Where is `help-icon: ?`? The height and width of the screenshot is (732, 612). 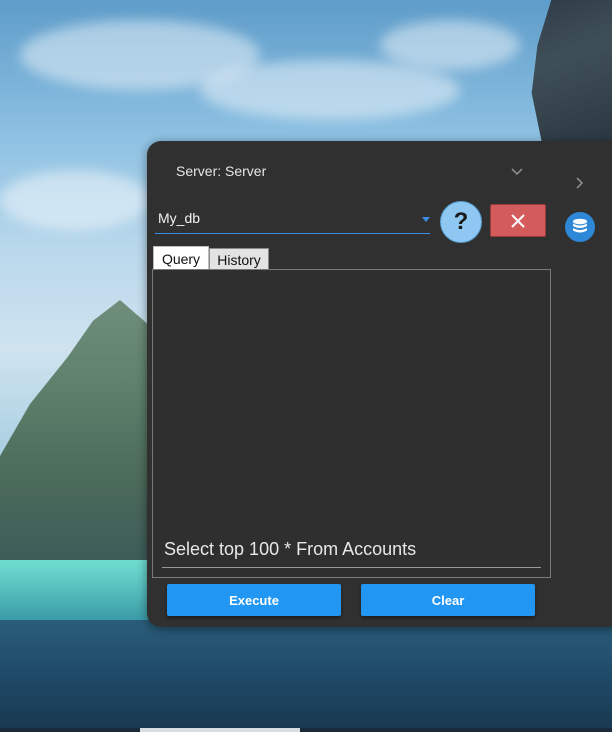
help-icon: ? is located at coordinates (461, 221).